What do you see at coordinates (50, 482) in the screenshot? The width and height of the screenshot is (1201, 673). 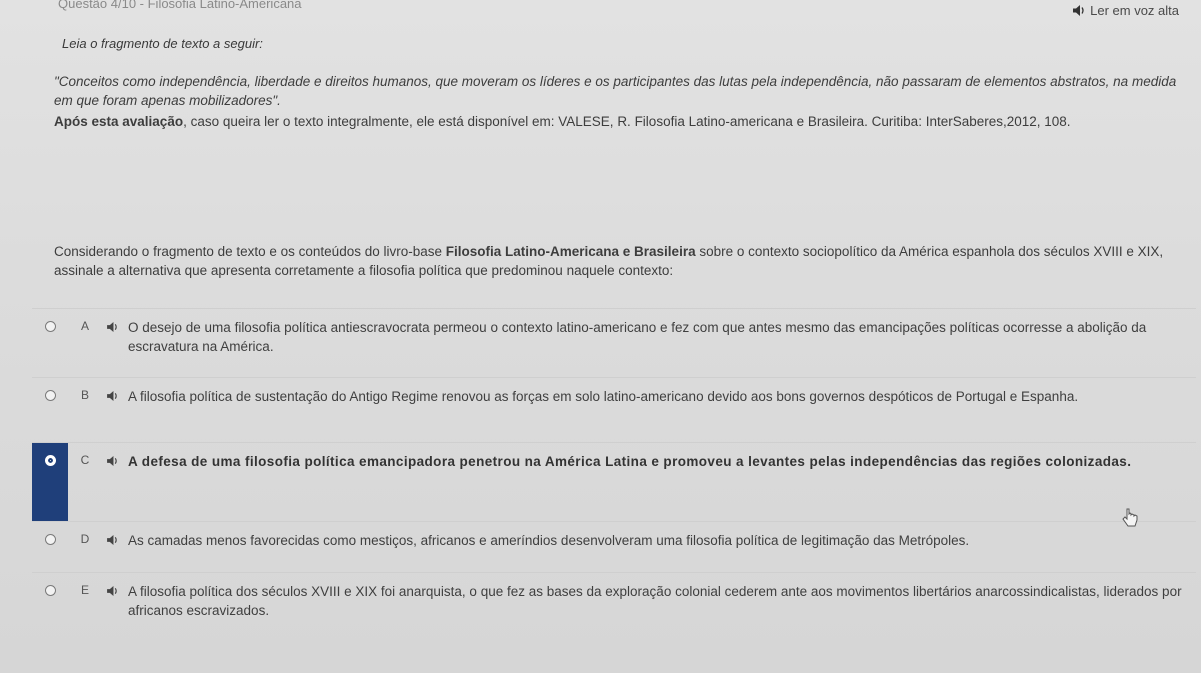 I see `option-c-marker` at bounding box center [50, 482].